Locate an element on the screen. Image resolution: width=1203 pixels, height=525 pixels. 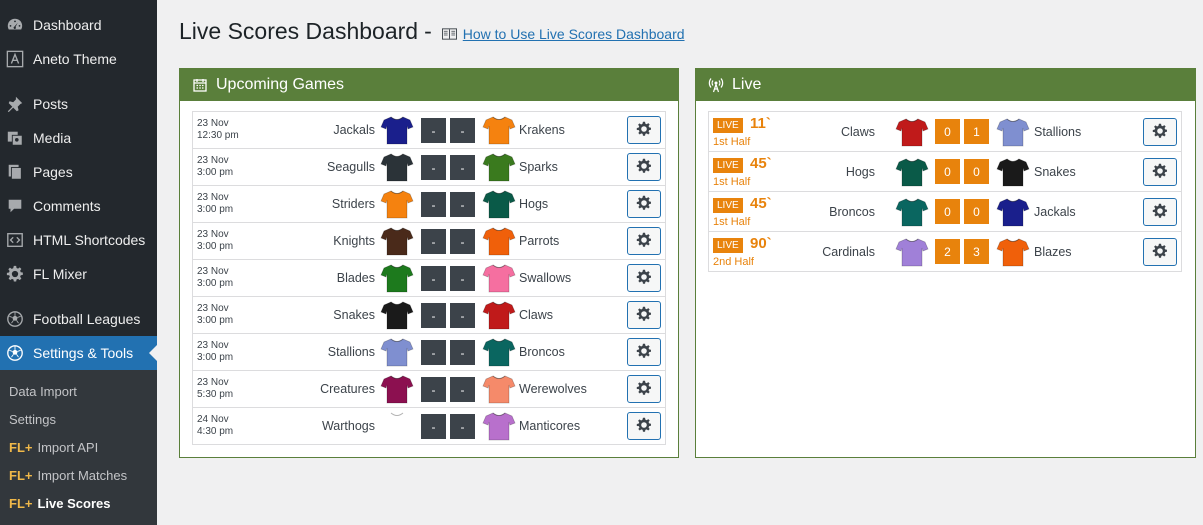
live-game-row: LIVE 11` 1st Half Claws 0 1 Stallions is located at coordinates (945, 132).